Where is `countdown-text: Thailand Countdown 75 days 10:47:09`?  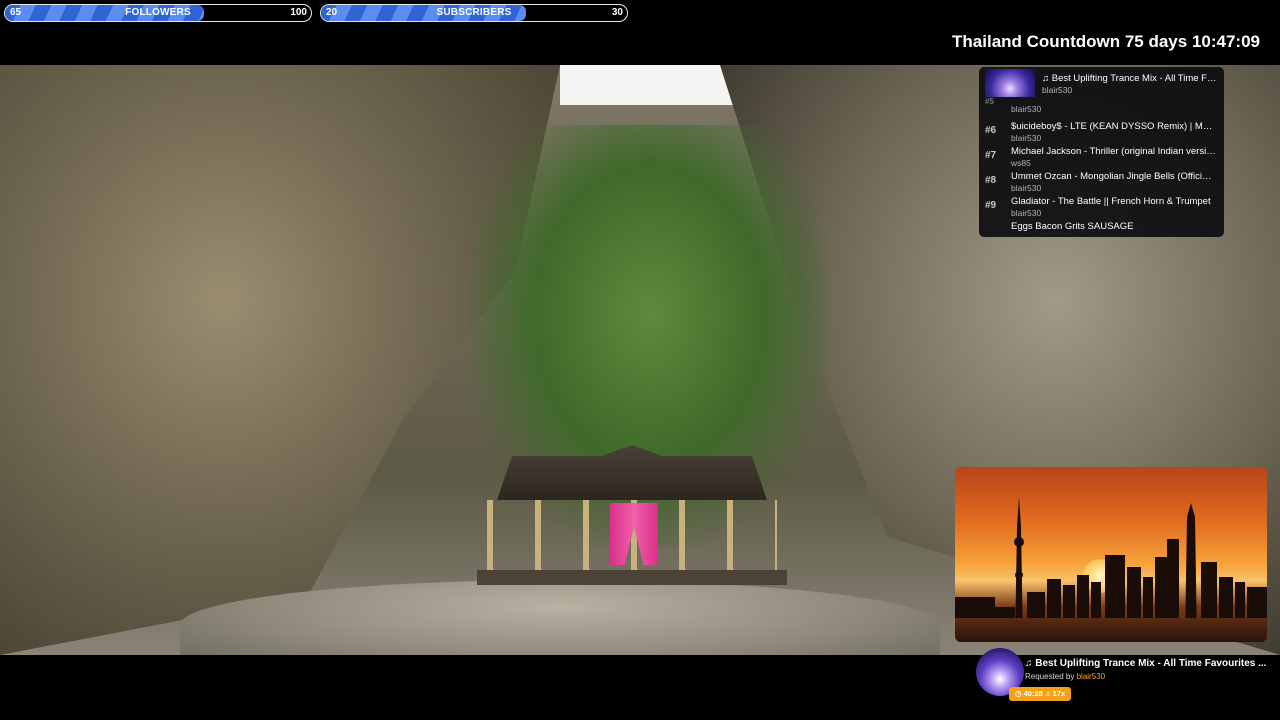
countdown-text: Thailand Countdown 75 days 10:47:09 is located at coordinates (1106, 41).